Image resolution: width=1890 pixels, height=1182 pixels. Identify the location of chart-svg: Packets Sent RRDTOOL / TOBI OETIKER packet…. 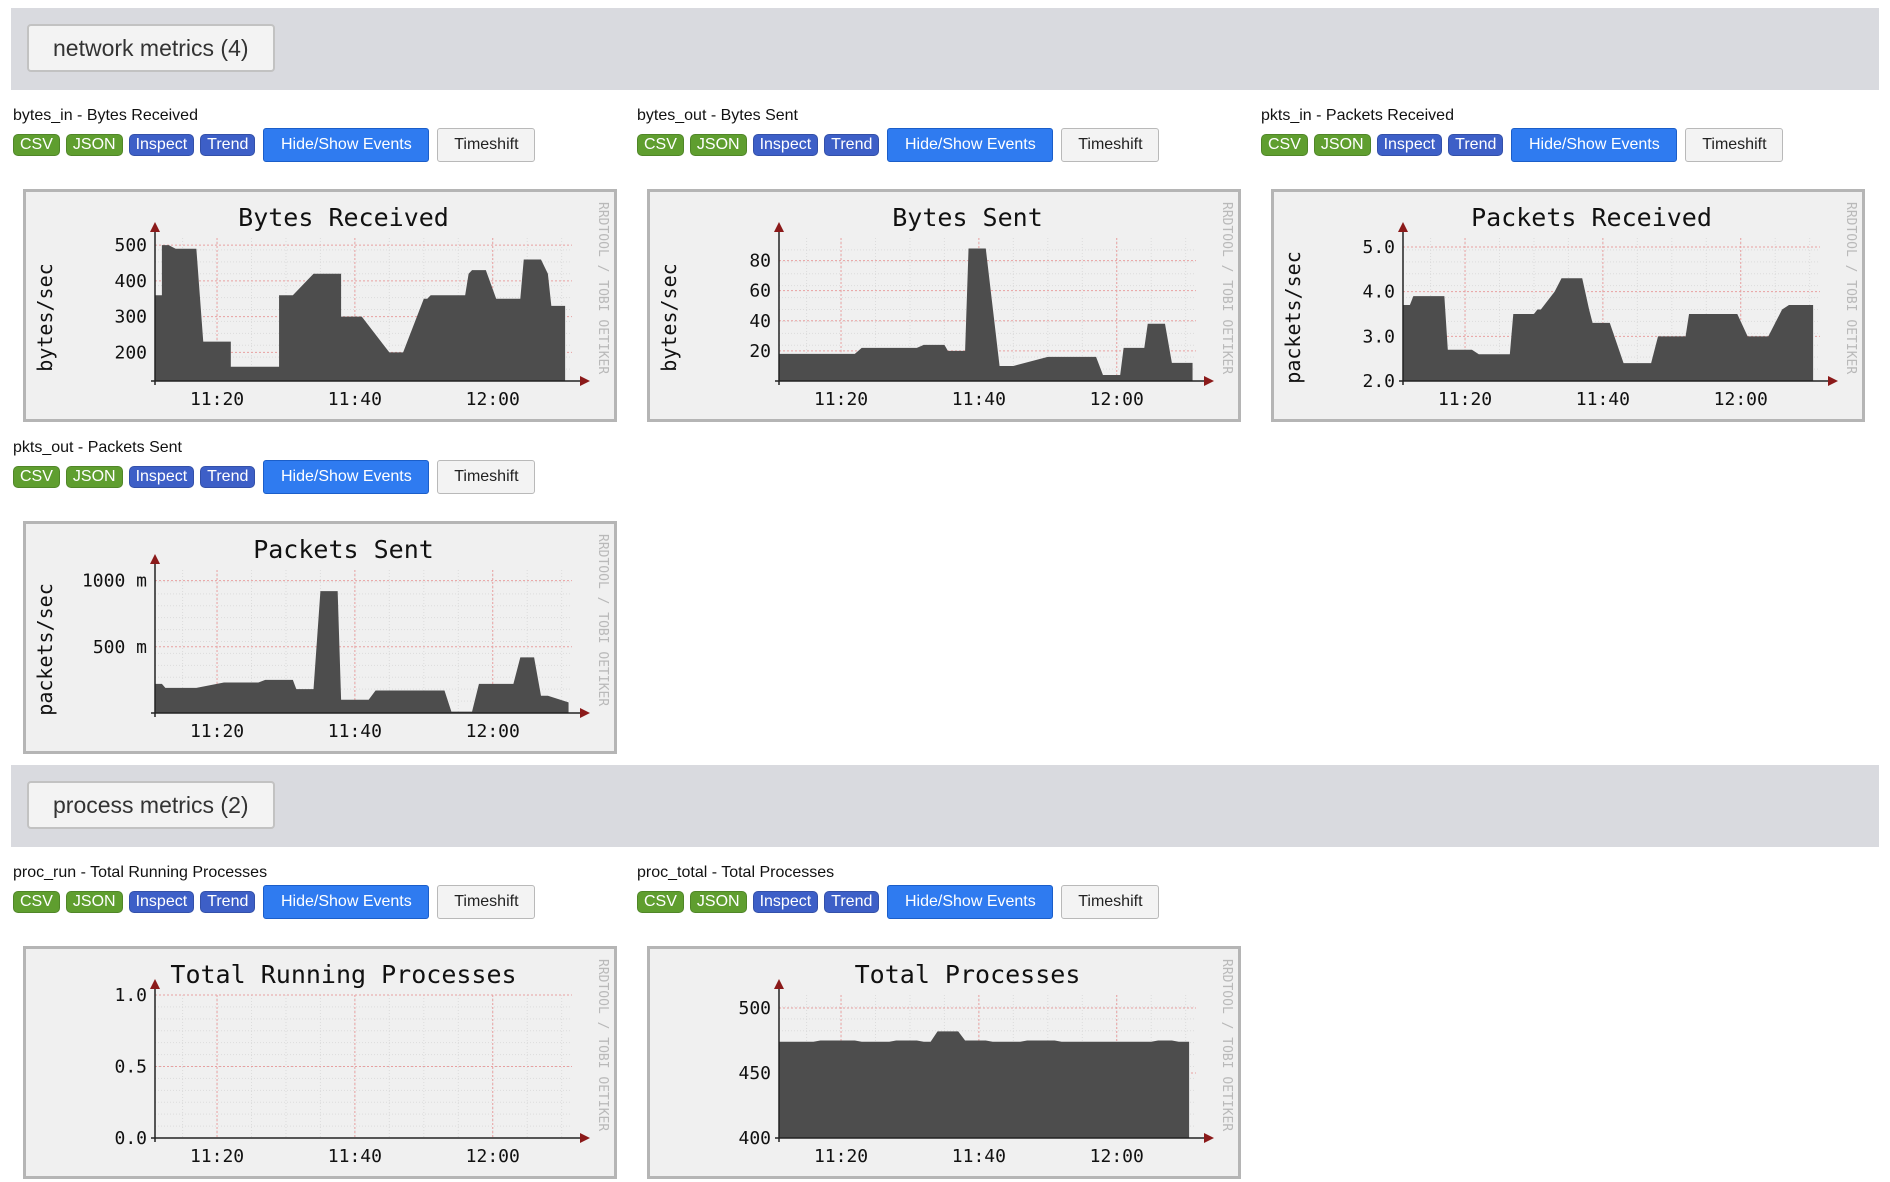
(321, 638).